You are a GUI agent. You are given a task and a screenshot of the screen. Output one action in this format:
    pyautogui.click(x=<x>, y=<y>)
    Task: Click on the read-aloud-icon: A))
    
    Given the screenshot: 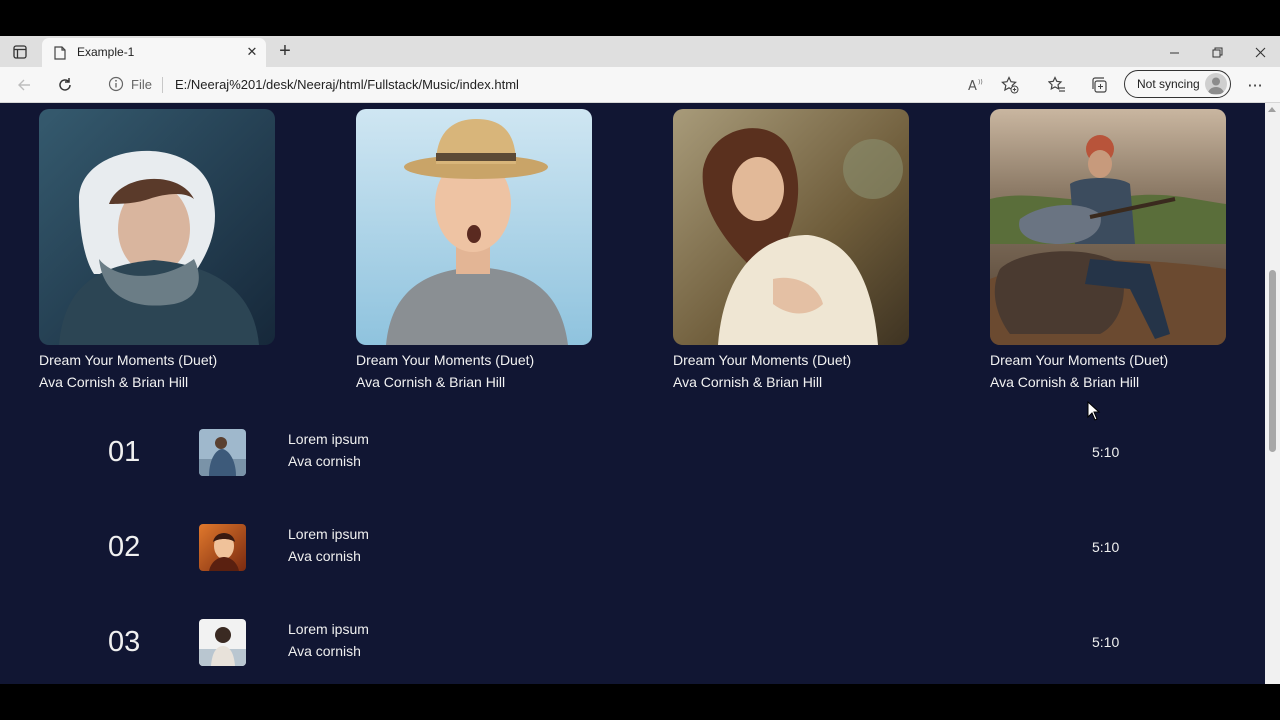 What is the action you would take?
    pyautogui.click(x=976, y=85)
    